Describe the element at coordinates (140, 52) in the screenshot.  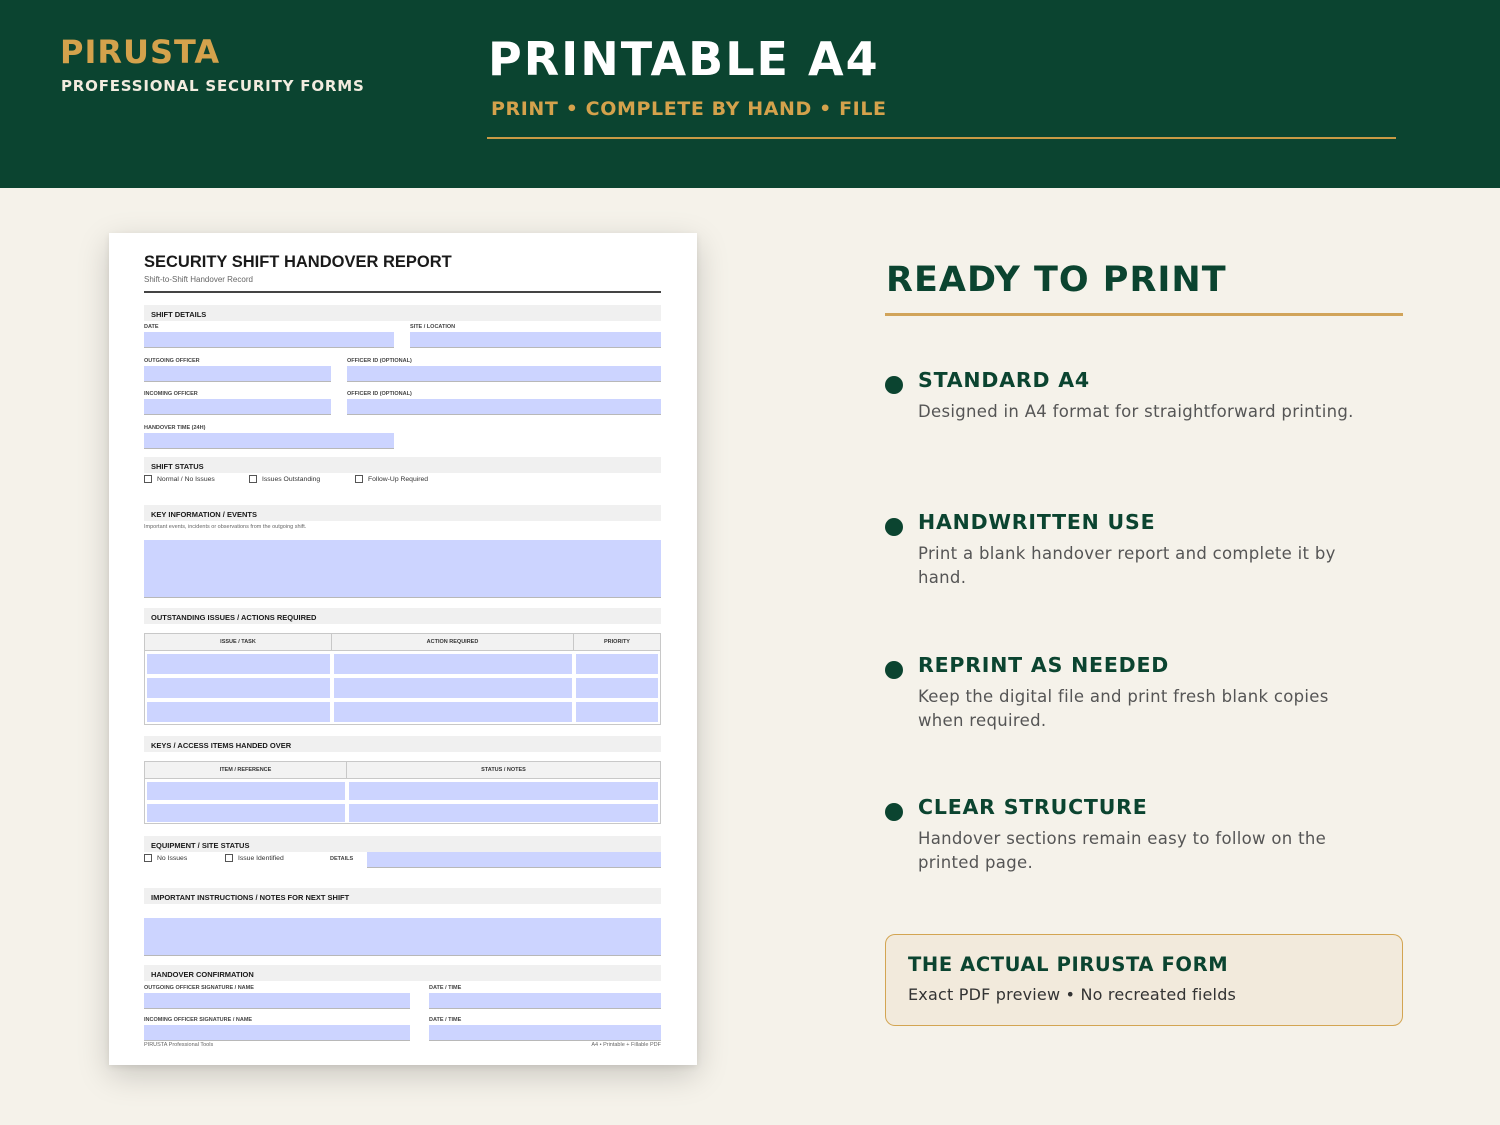
I see `brand-logo-text: PIRUSTA` at that location.